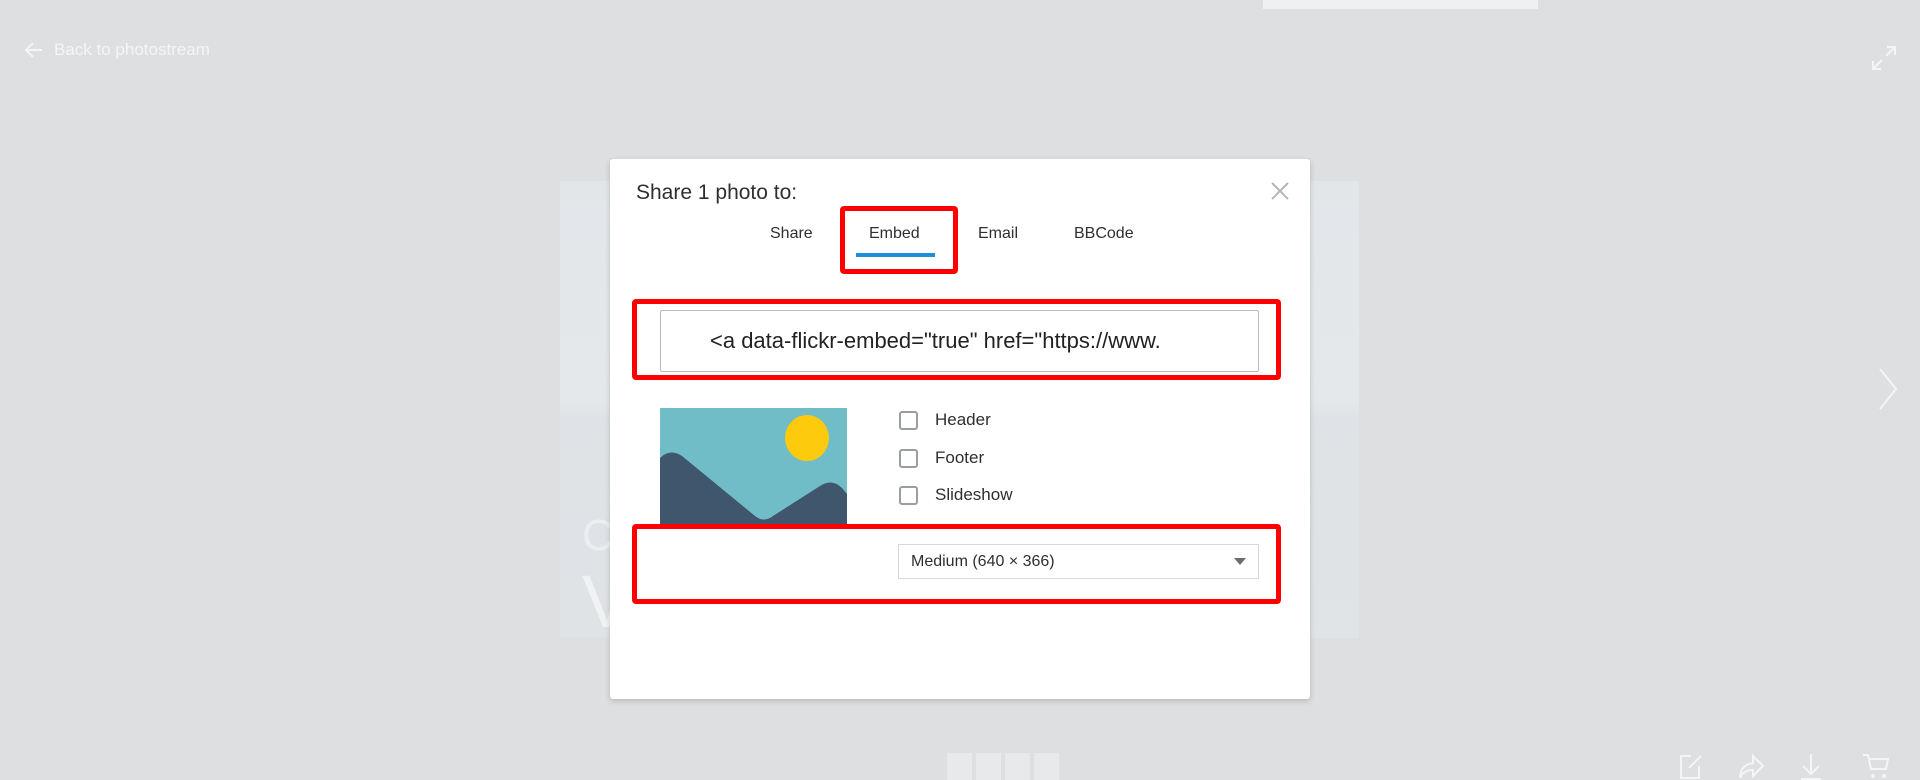  Describe the element at coordinates (1280, 191) in the screenshot. I see `close-icon` at that location.